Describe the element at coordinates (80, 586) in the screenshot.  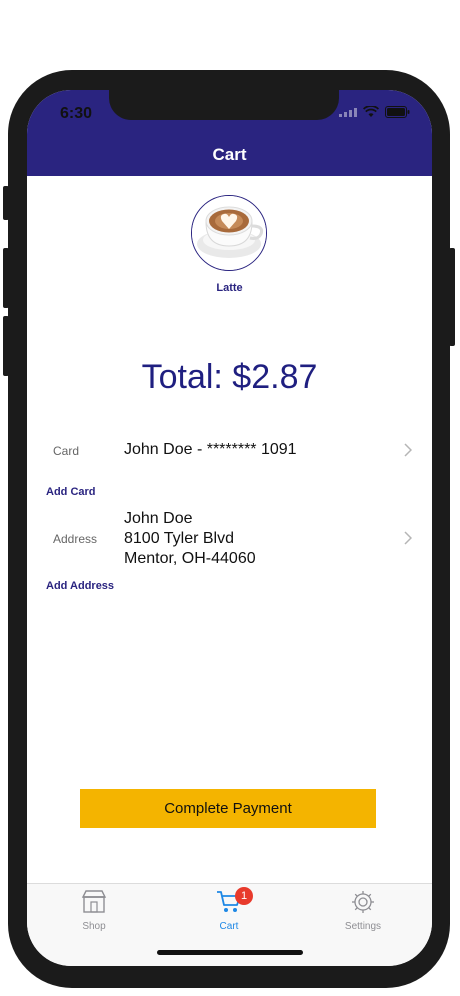
I see `add-address-link: Add Address` at that location.